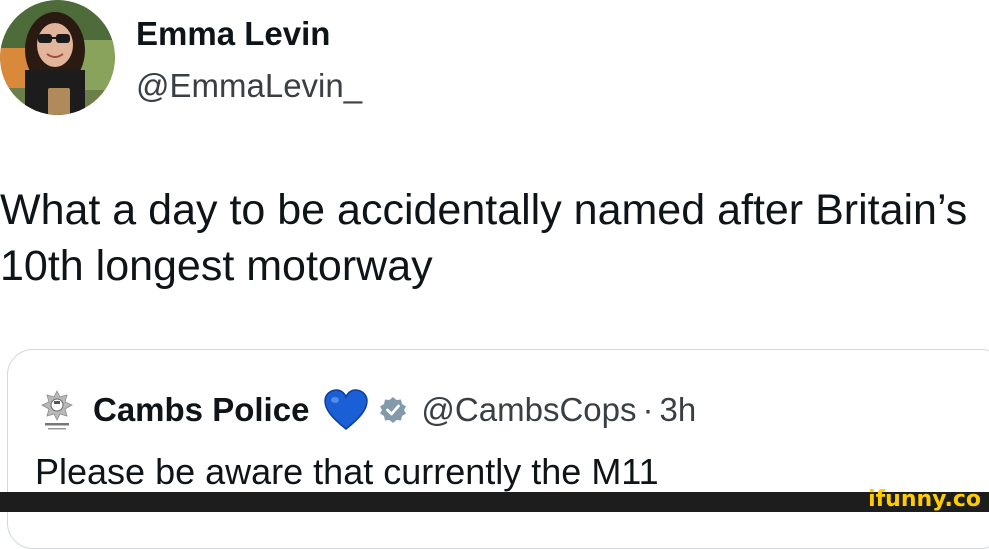  What do you see at coordinates (233, 34) in the screenshot?
I see `author-name: Emma Levin` at bounding box center [233, 34].